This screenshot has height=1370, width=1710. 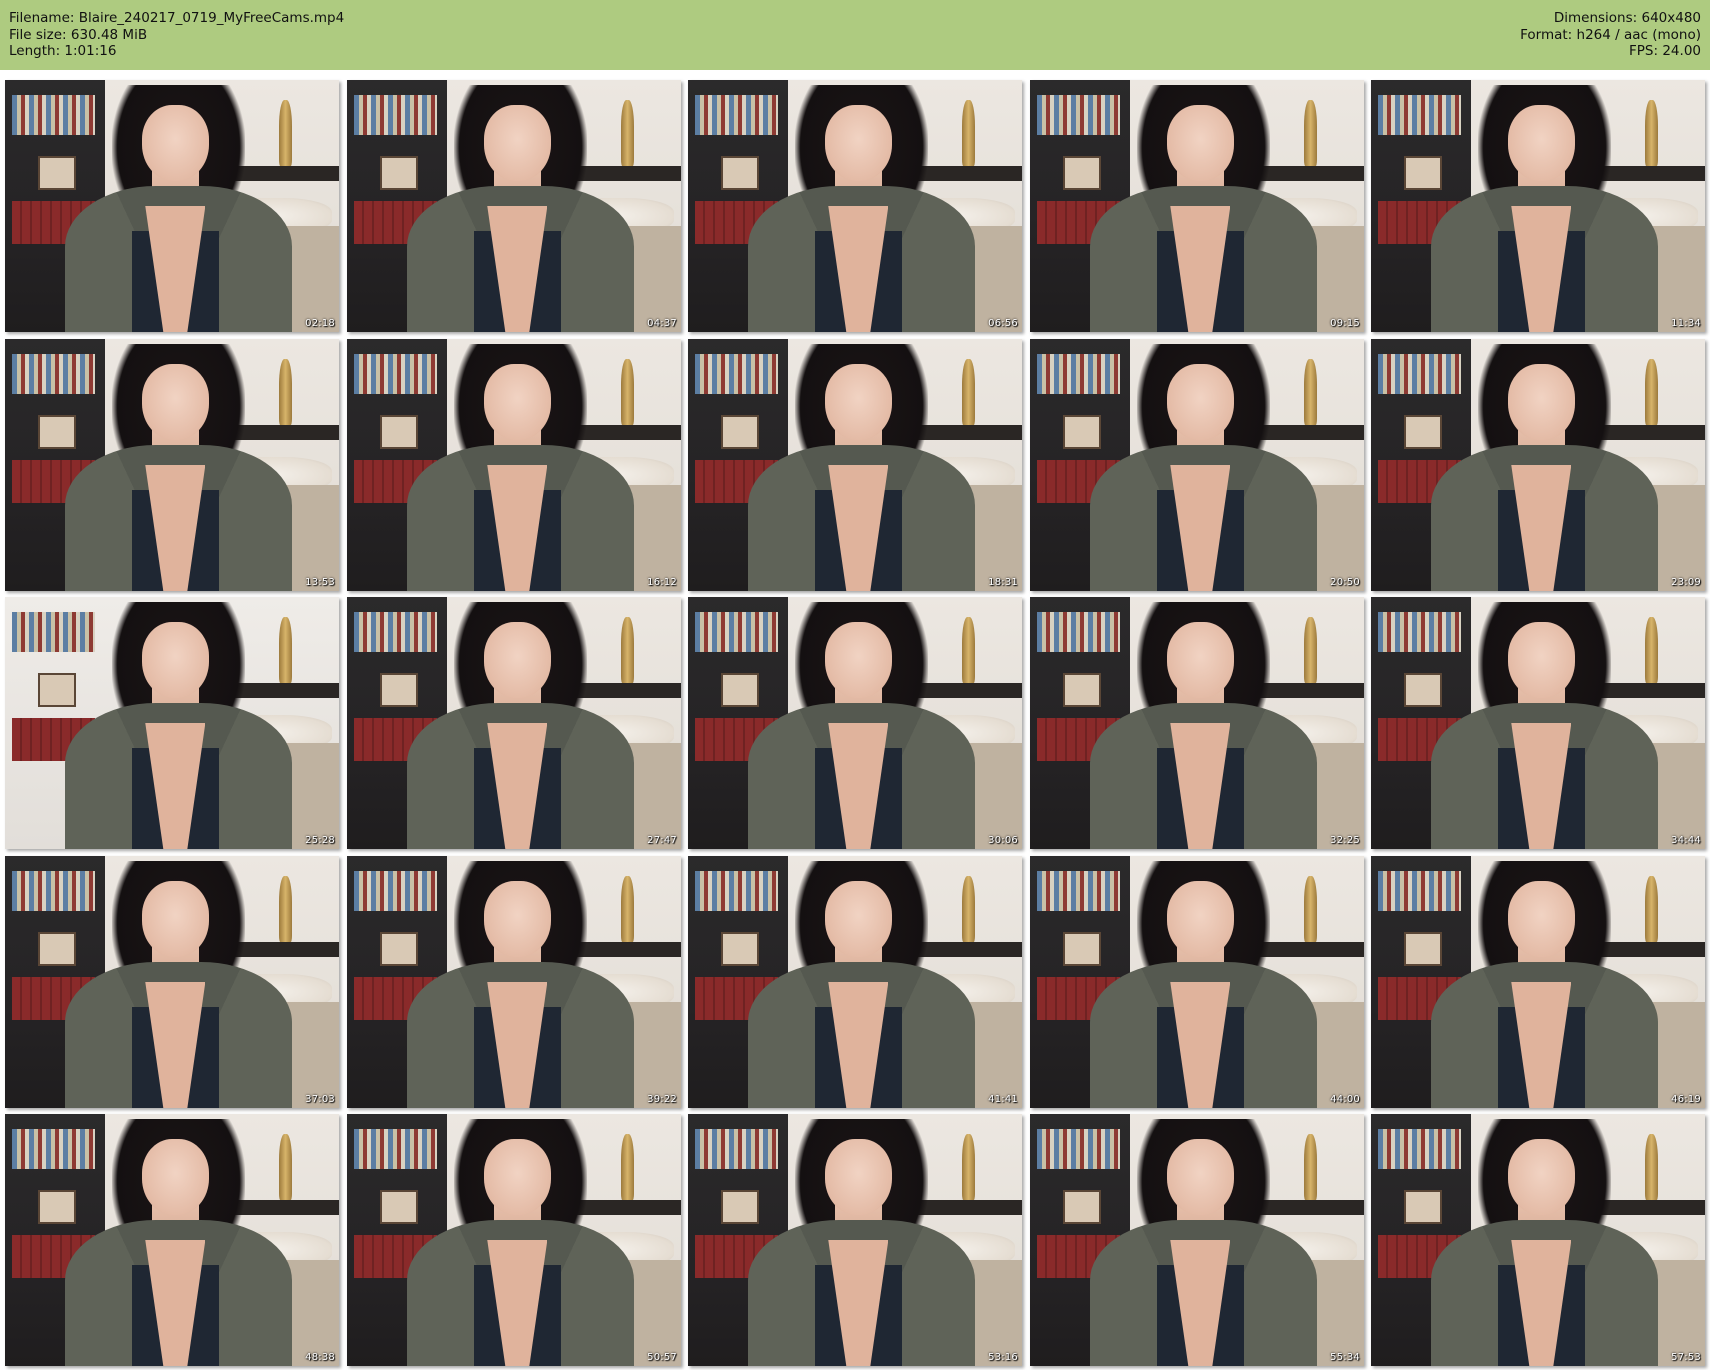 What do you see at coordinates (1345, 1357) in the screenshot?
I see `thumbnail-timestamp: 55:34` at bounding box center [1345, 1357].